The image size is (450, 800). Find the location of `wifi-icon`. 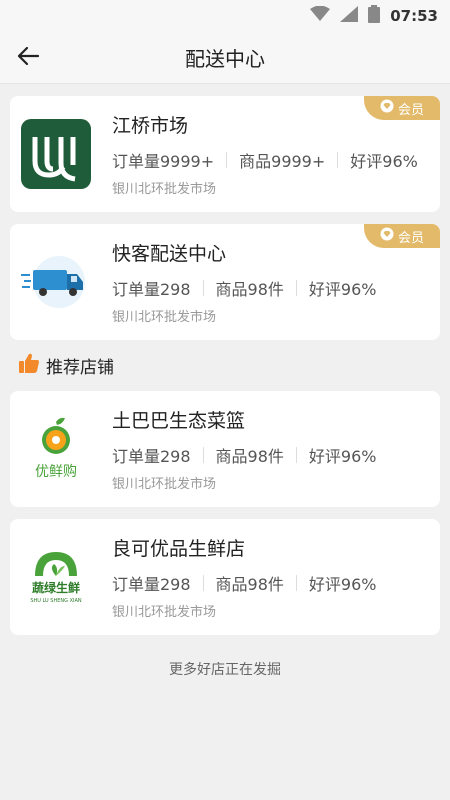

wifi-icon is located at coordinates (320, 15).